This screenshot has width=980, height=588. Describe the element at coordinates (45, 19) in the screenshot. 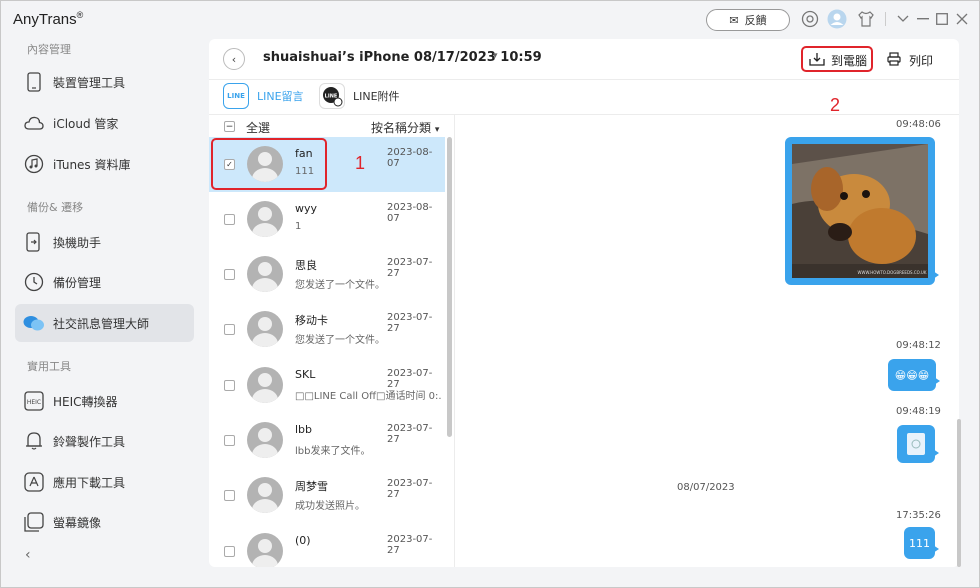

I see `app-name: AnyTrans` at that location.